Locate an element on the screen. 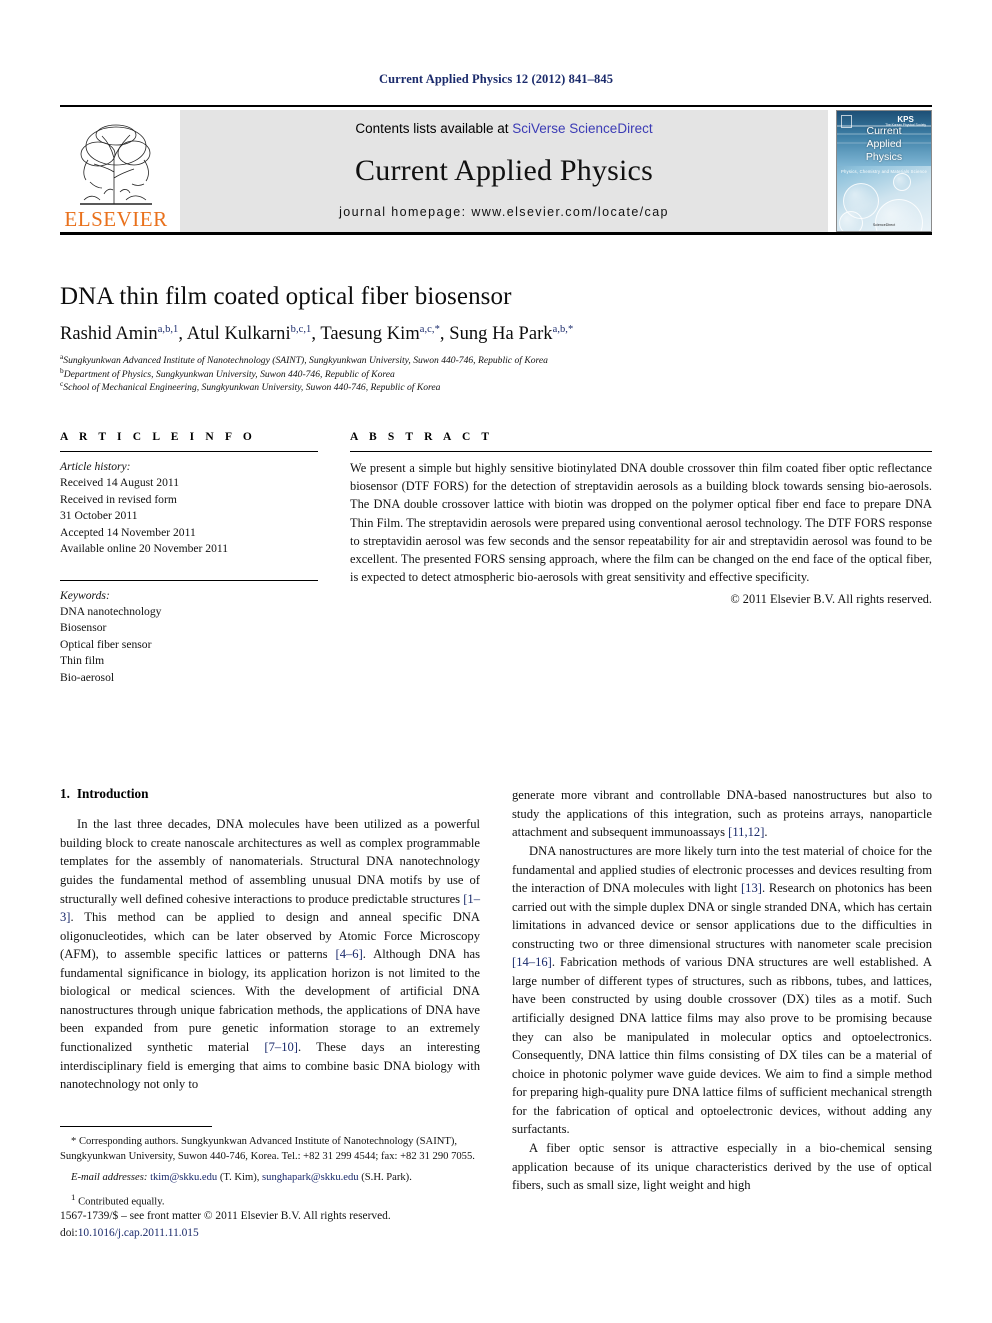  citation-ref: [13] is located at coordinates (751, 888).